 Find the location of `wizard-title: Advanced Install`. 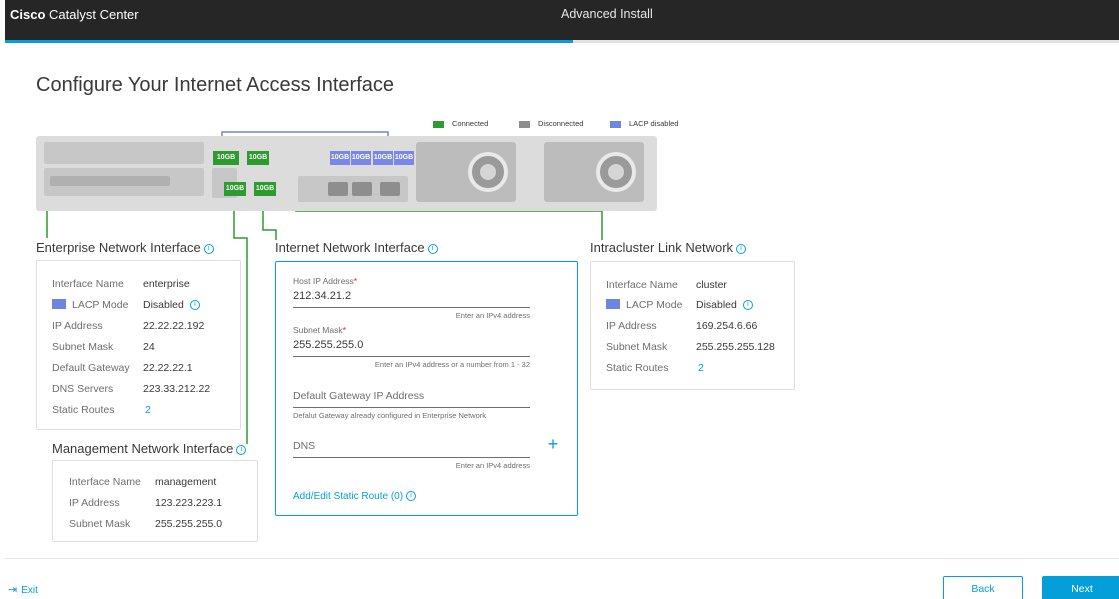

wizard-title: Advanced Install is located at coordinates (607, 14).